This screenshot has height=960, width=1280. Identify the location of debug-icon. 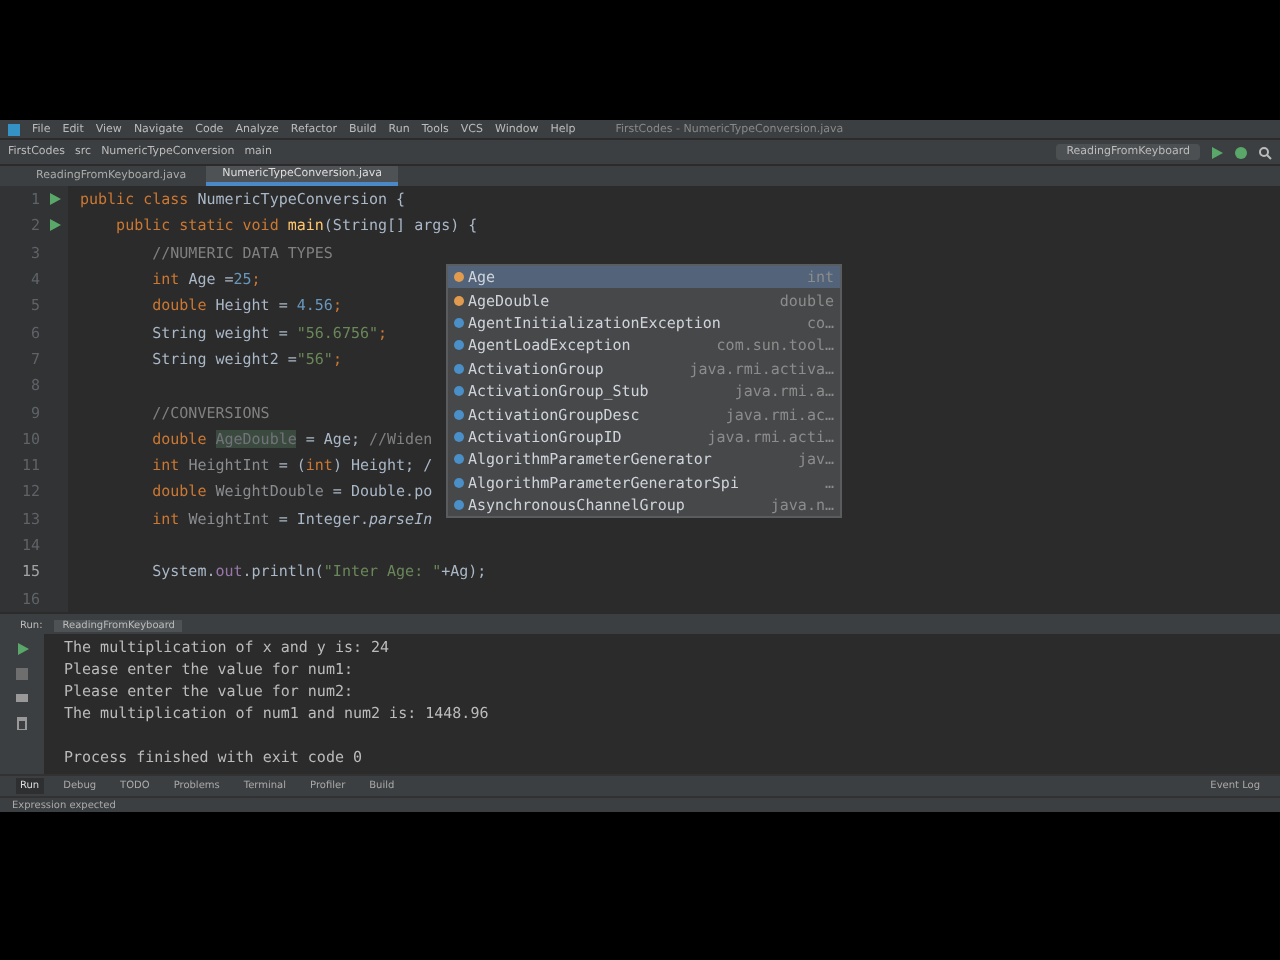
(1241, 152).